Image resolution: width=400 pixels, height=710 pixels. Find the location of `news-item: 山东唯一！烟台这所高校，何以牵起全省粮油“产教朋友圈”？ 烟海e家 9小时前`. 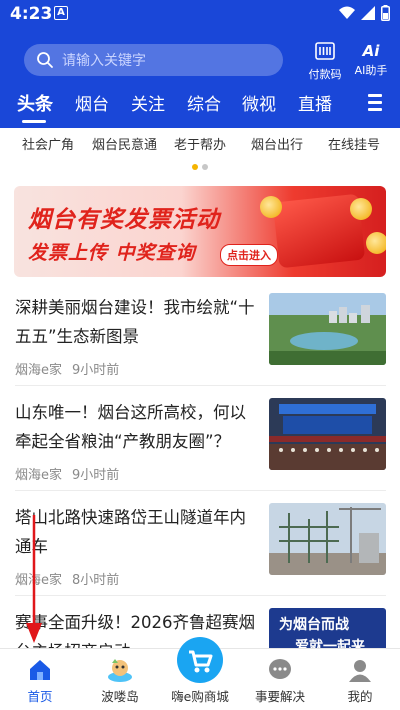

news-item: 山东唯一！烟台这所高校，何以牵起全省粮油“产教朋友圈”？ 烟海e家 9小时前 is located at coordinates (200, 438).